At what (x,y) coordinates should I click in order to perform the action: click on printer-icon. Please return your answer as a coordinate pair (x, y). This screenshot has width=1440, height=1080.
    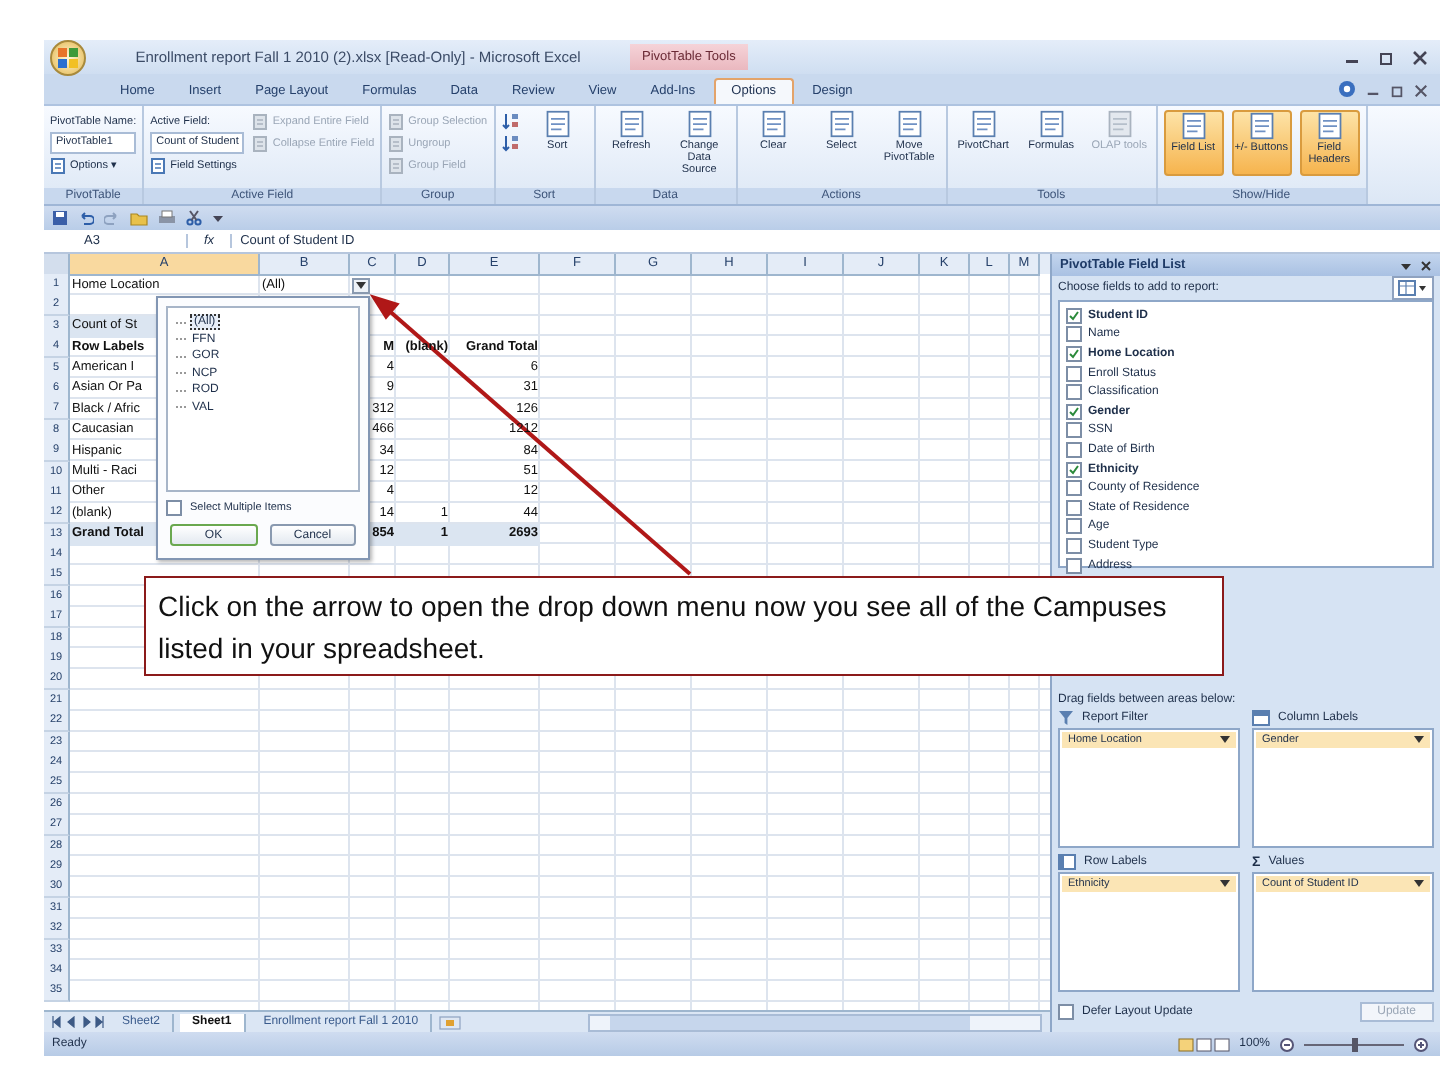
    Looking at the image, I should click on (167, 218).